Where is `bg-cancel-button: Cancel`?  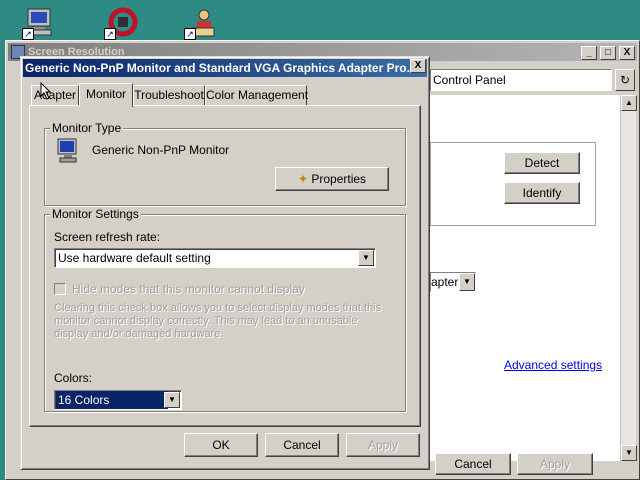 bg-cancel-button: Cancel is located at coordinates (473, 464).